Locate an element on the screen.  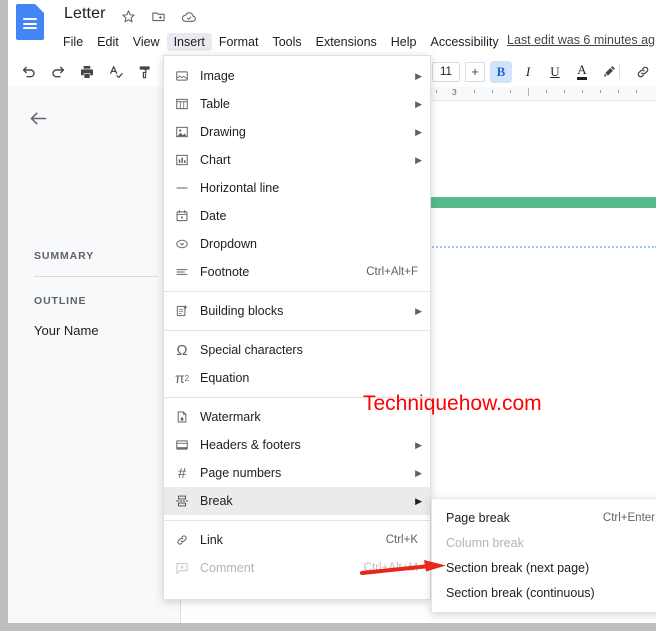
insert-link-button is located at coordinates (643, 72).